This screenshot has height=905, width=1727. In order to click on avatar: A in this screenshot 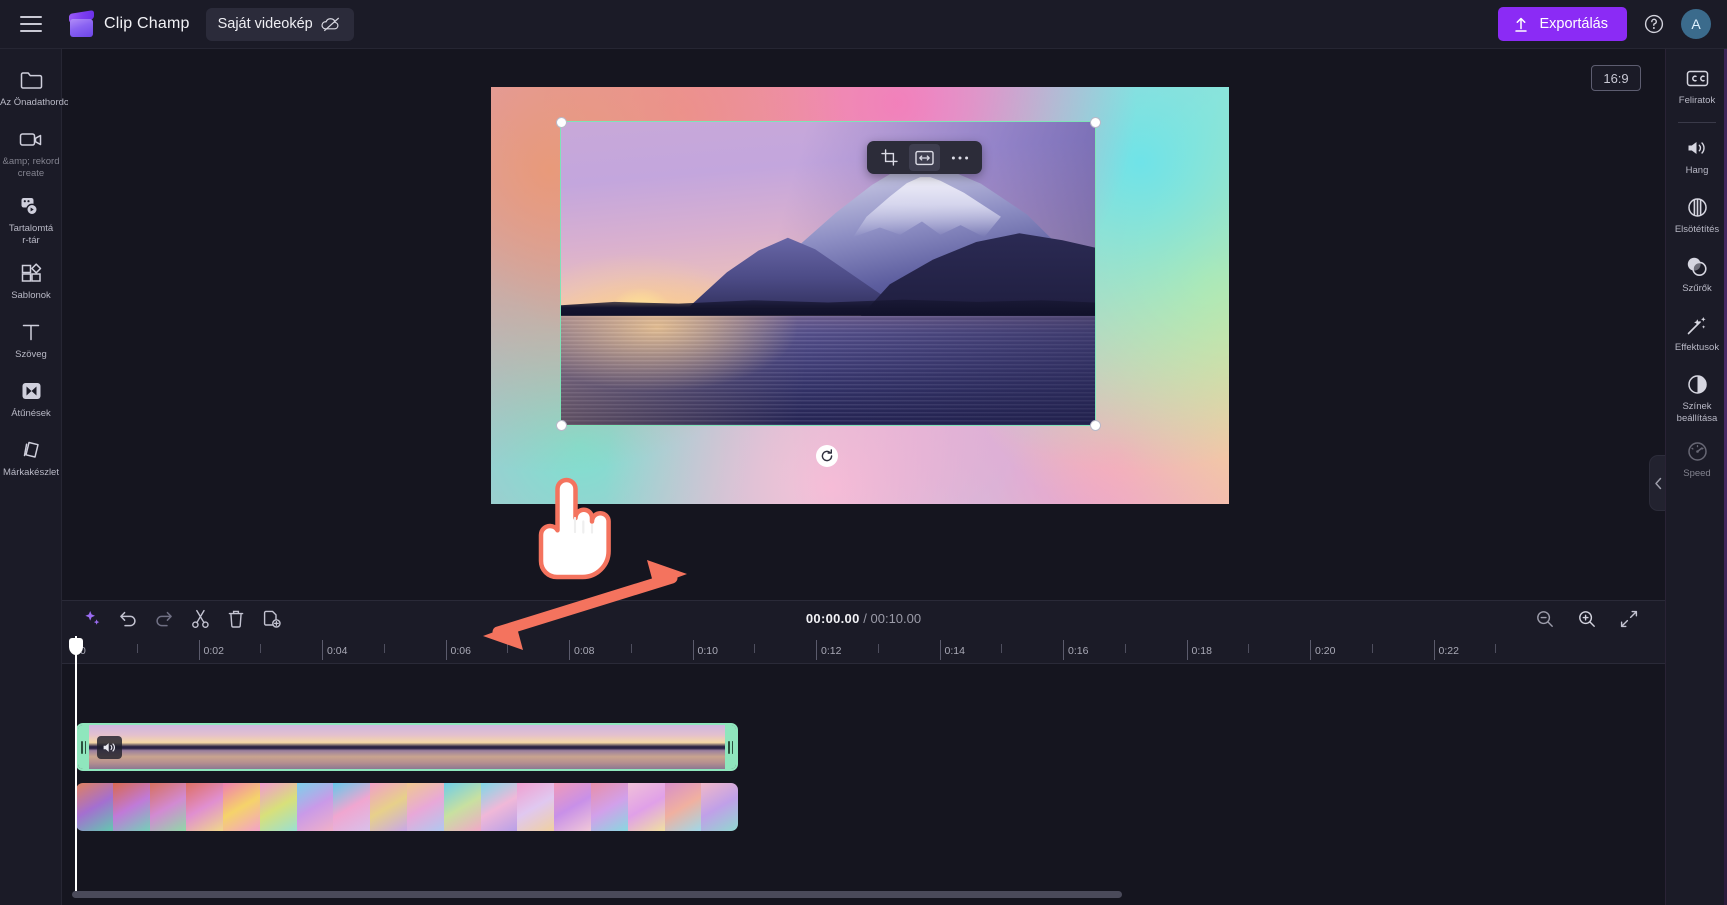, I will do `click(1696, 24)`.